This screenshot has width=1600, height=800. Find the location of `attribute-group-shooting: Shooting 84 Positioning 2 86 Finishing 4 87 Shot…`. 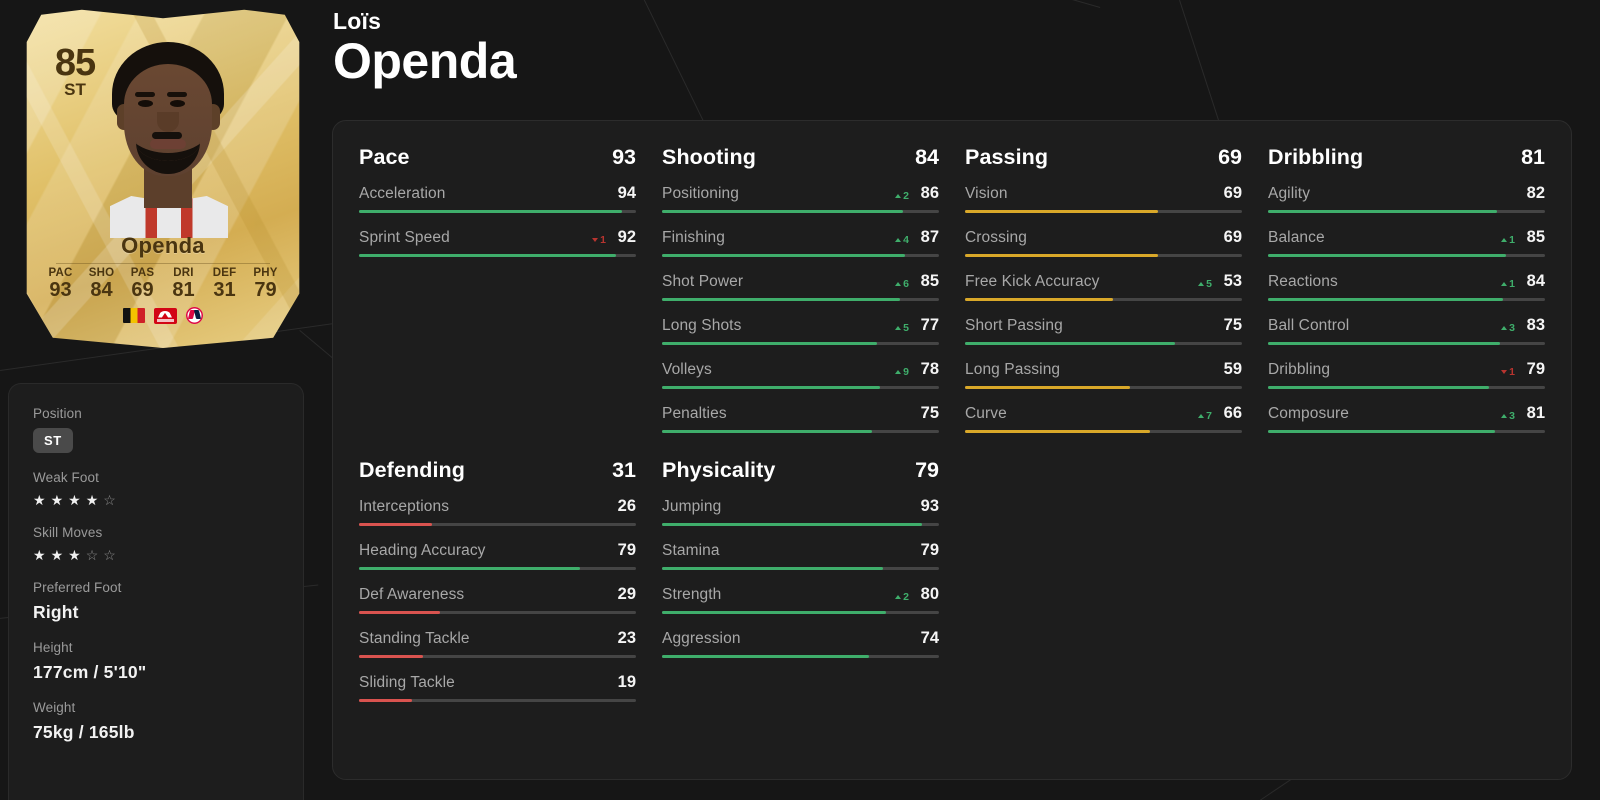

attribute-group-shooting: Shooting 84 Positioning 2 86 Finishing 4 87 Shot… is located at coordinates (800, 296).